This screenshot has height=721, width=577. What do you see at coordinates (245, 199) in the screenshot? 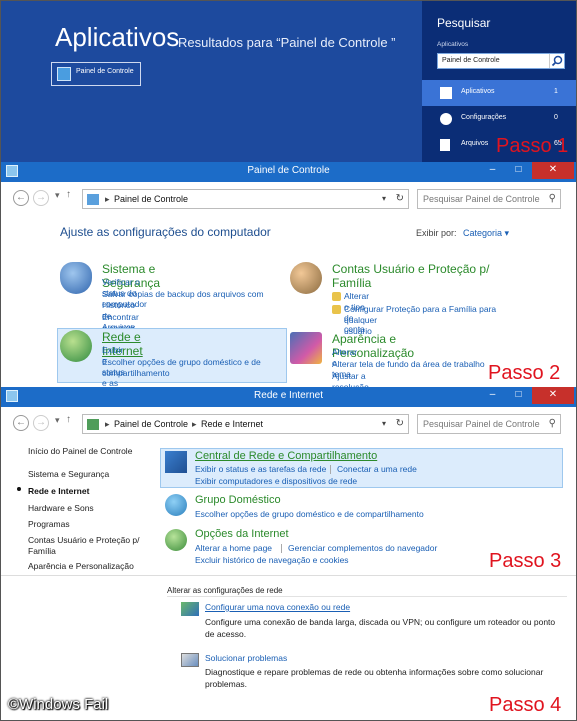
I see `address-bar: ▸ Painel de Controle ▾ ↻` at bounding box center [245, 199].